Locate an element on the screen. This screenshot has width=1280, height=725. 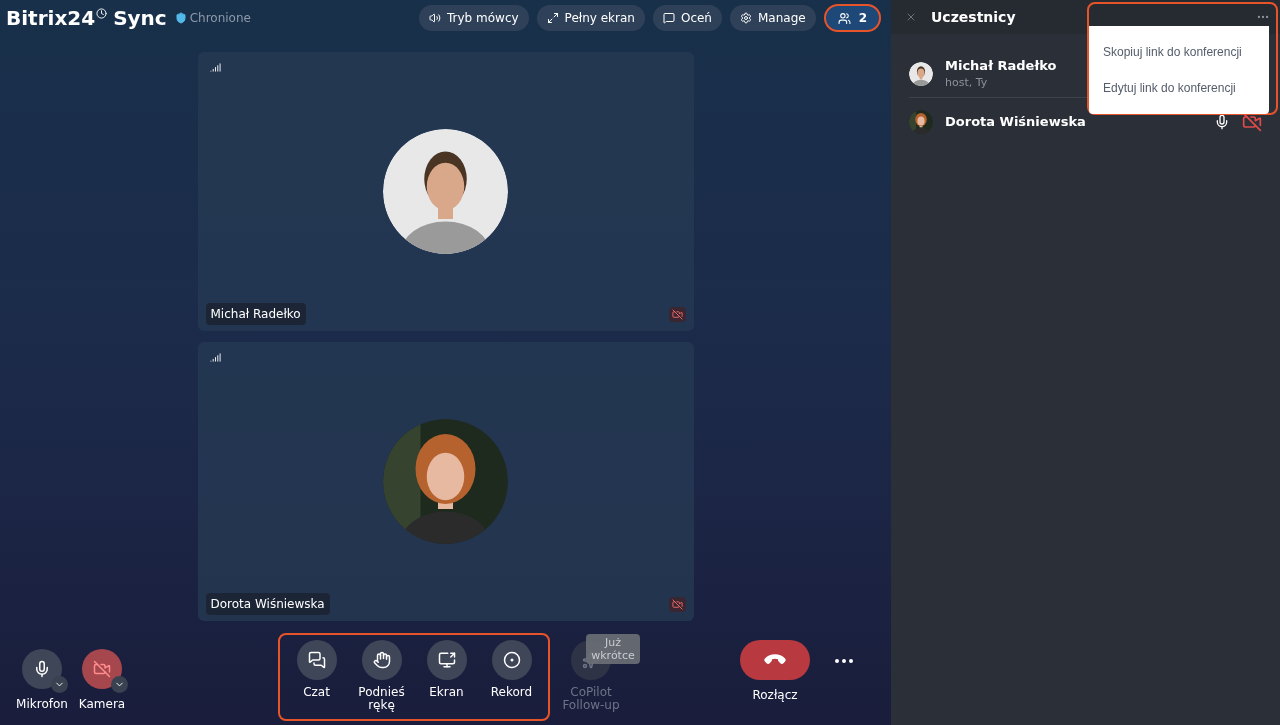
microphone-button is located at coordinates (42, 669).